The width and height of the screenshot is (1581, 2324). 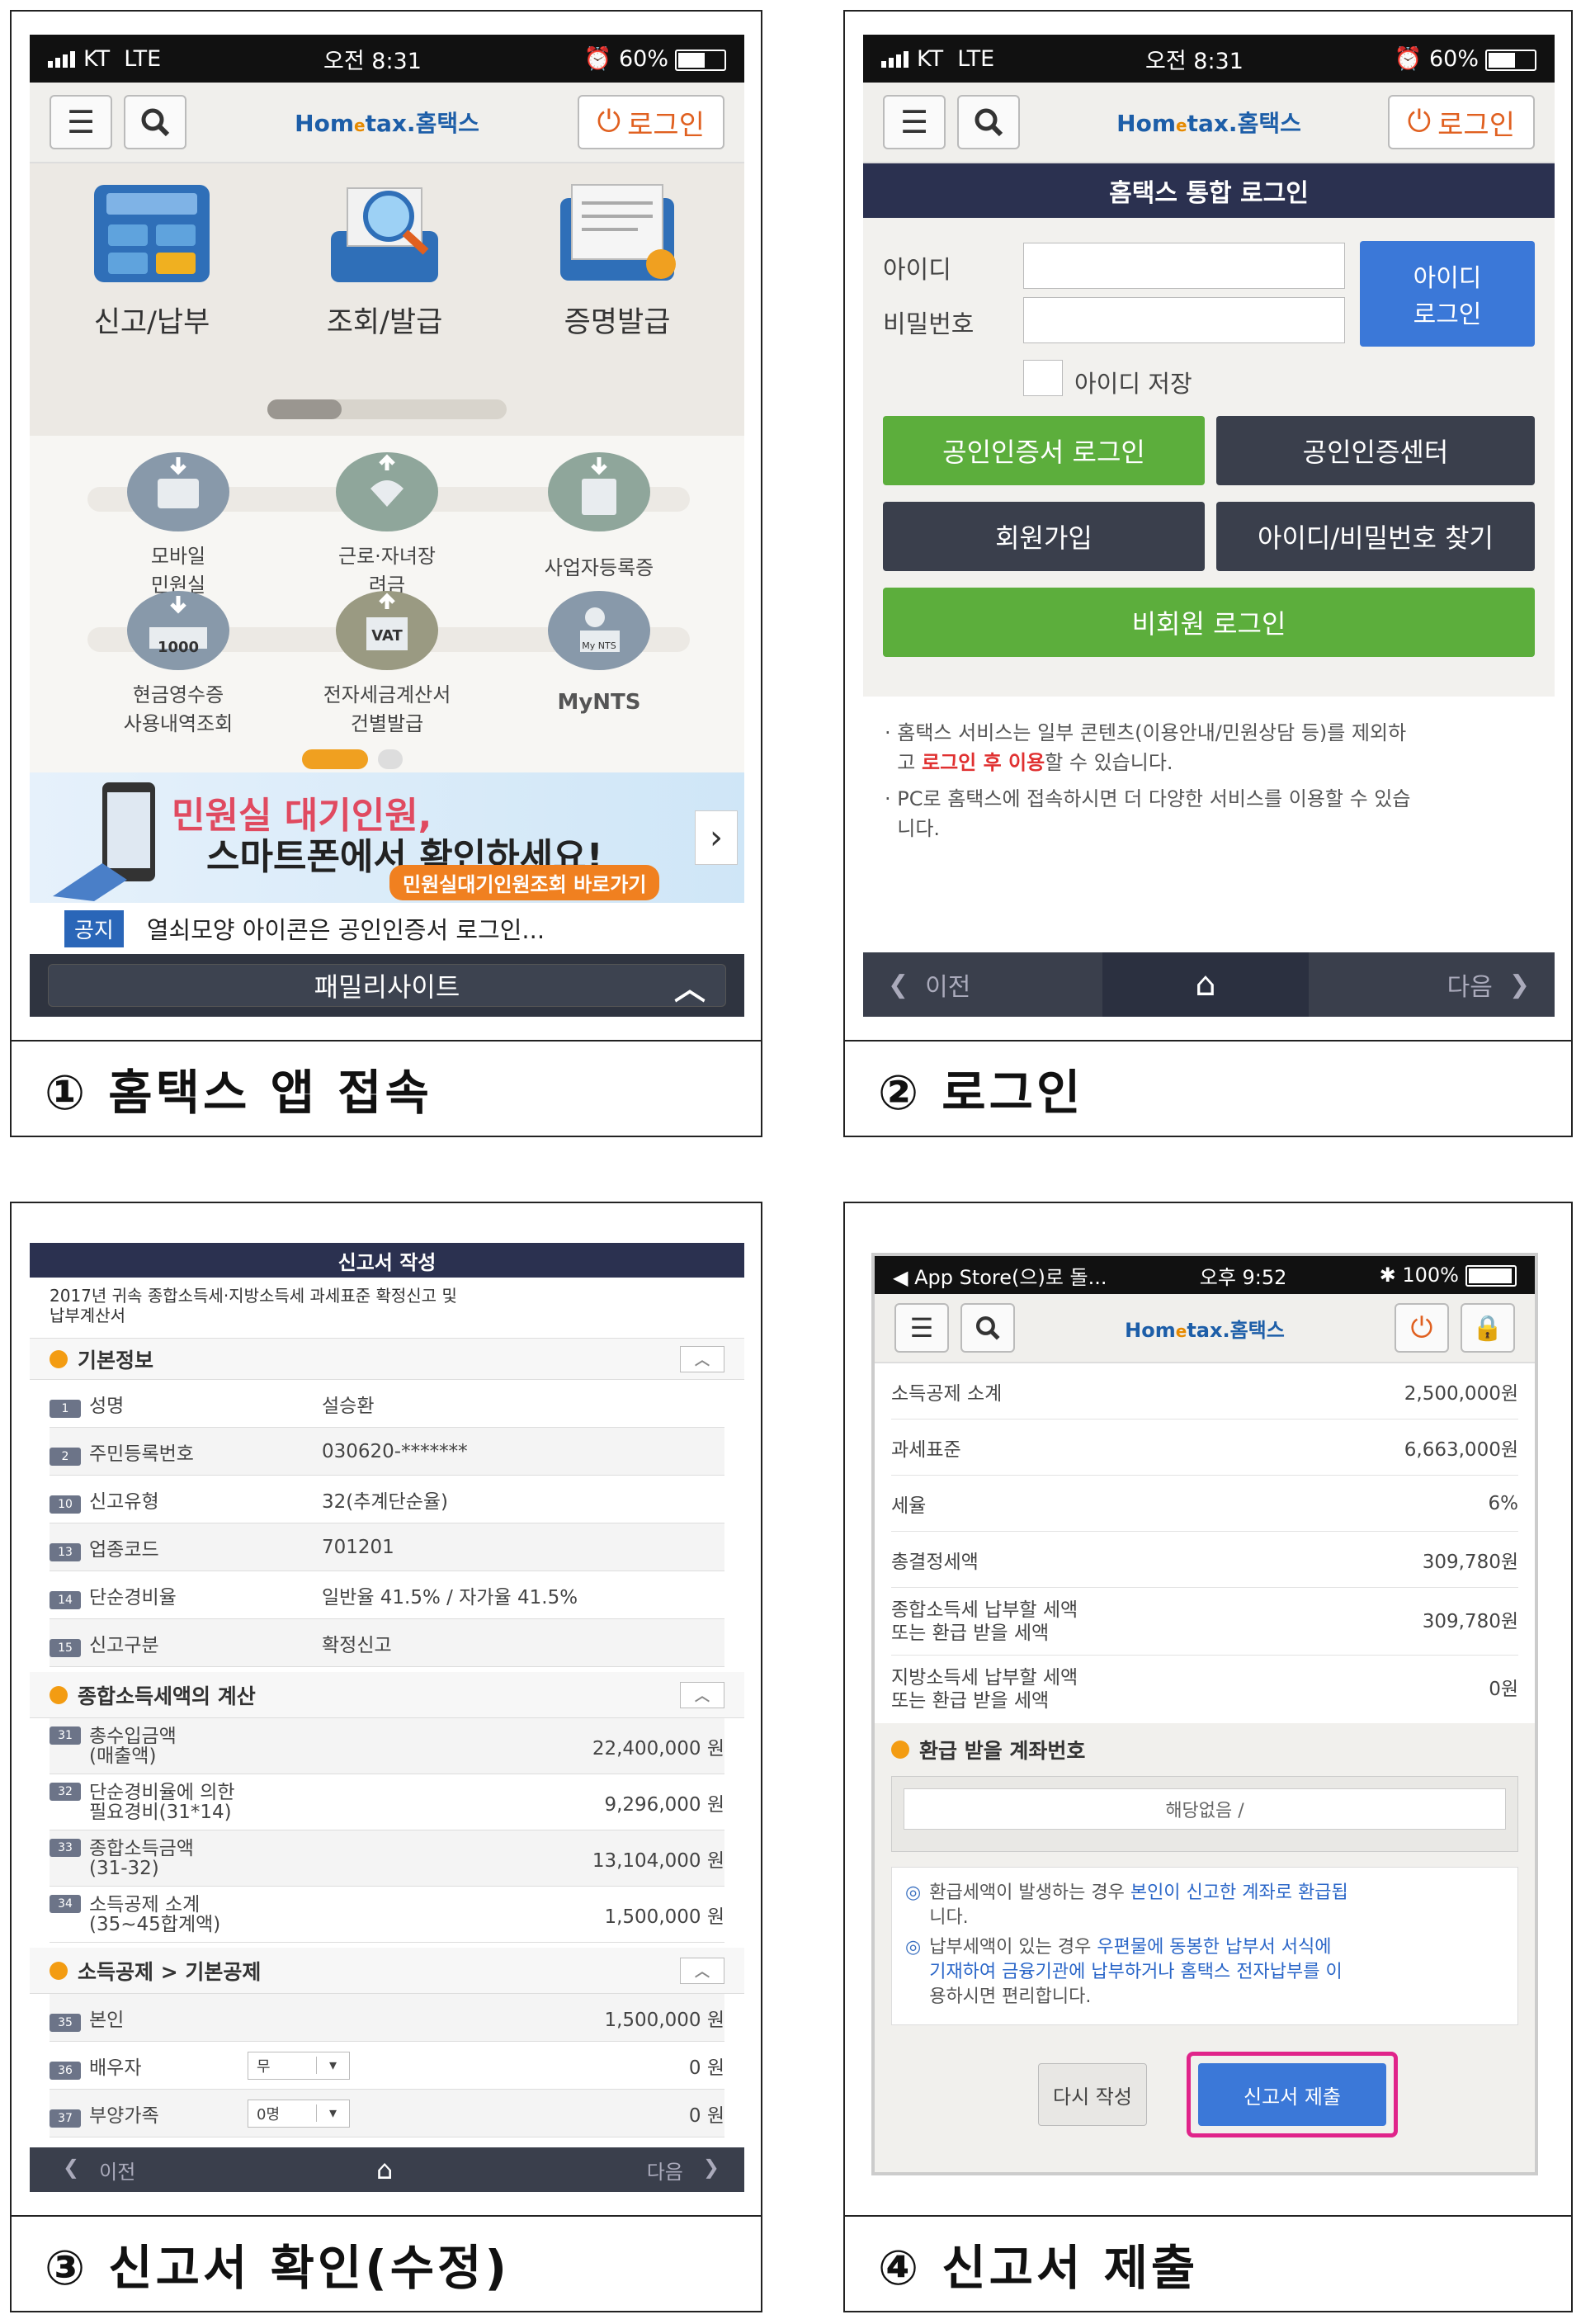 I want to click on refund-account-field: 해당없음 /, so click(x=1205, y=1809).